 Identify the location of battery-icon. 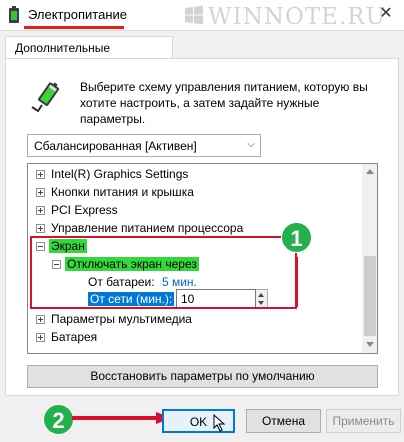
(45, 97).